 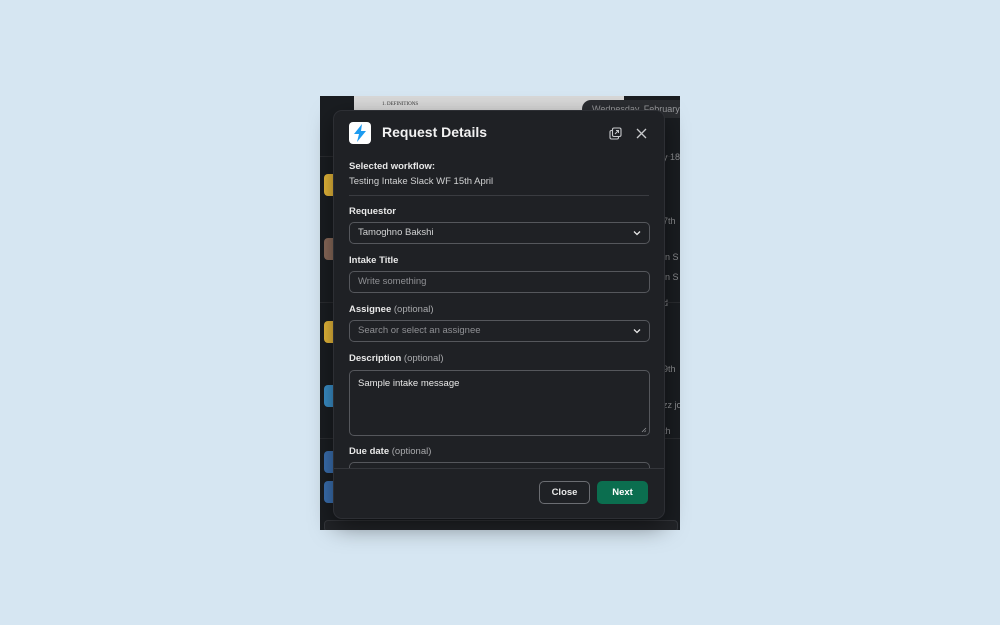 What do you see at coordinates (669, 369) in the screenshot?
I see `bg-text-6: 9th` at bounding box center [669, 369].